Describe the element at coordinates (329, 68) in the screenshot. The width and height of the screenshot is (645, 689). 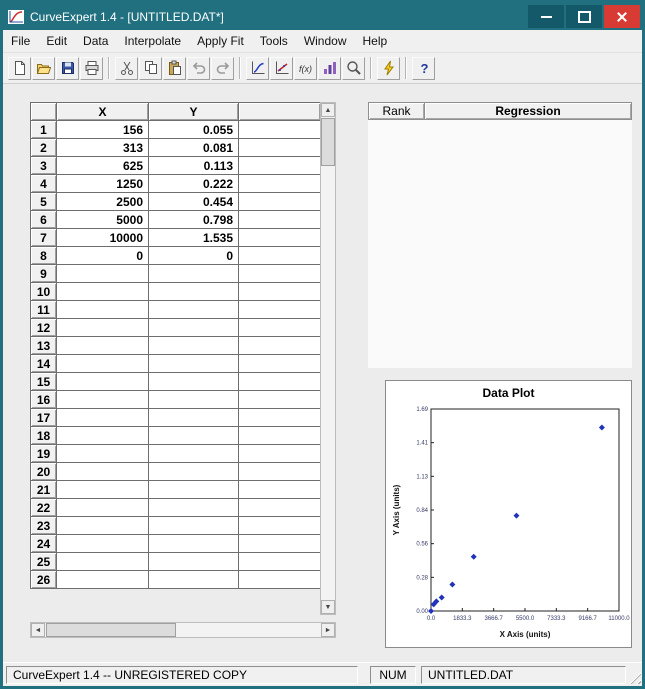
I see `rank-fits-button` at that location.